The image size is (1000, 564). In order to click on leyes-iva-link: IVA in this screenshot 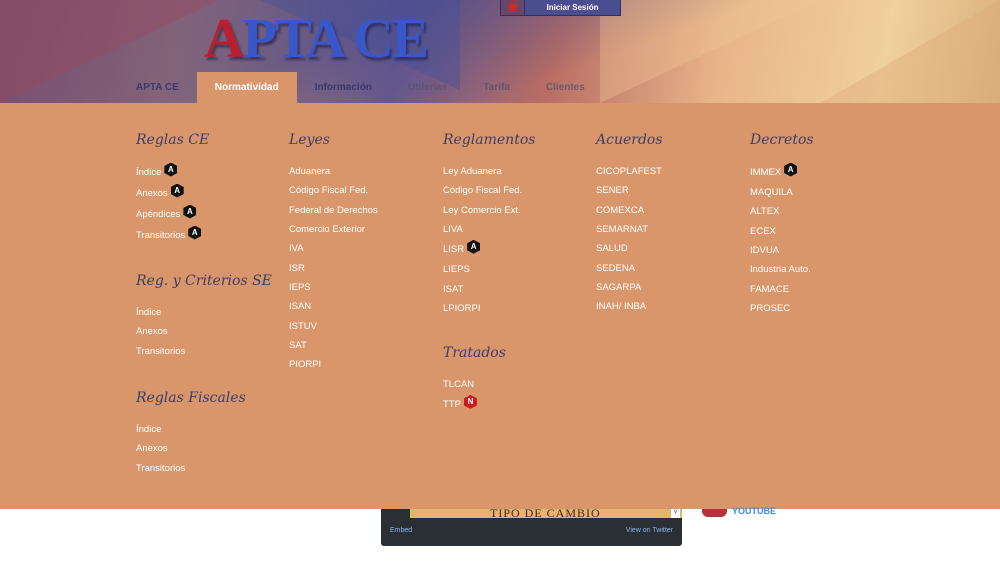, I will do `click(333, 248)`.